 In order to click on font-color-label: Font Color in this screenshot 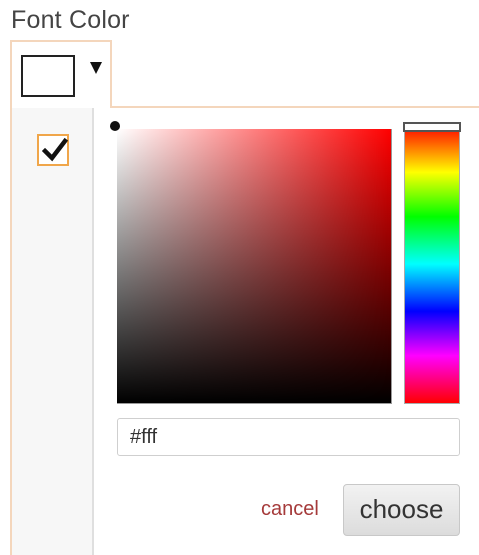, I will do `click(70, 20)`.